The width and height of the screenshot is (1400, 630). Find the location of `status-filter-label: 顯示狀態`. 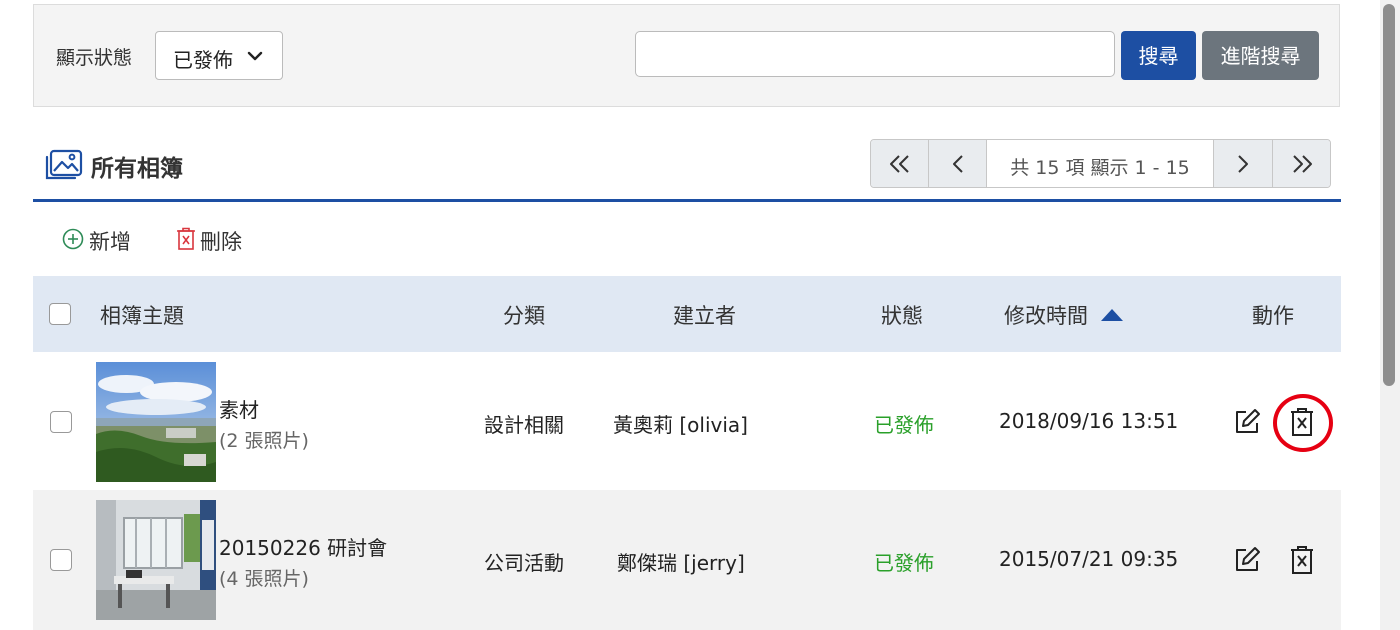

status-filter-label: 顯示狀態 is located at coordinates (94, 58).